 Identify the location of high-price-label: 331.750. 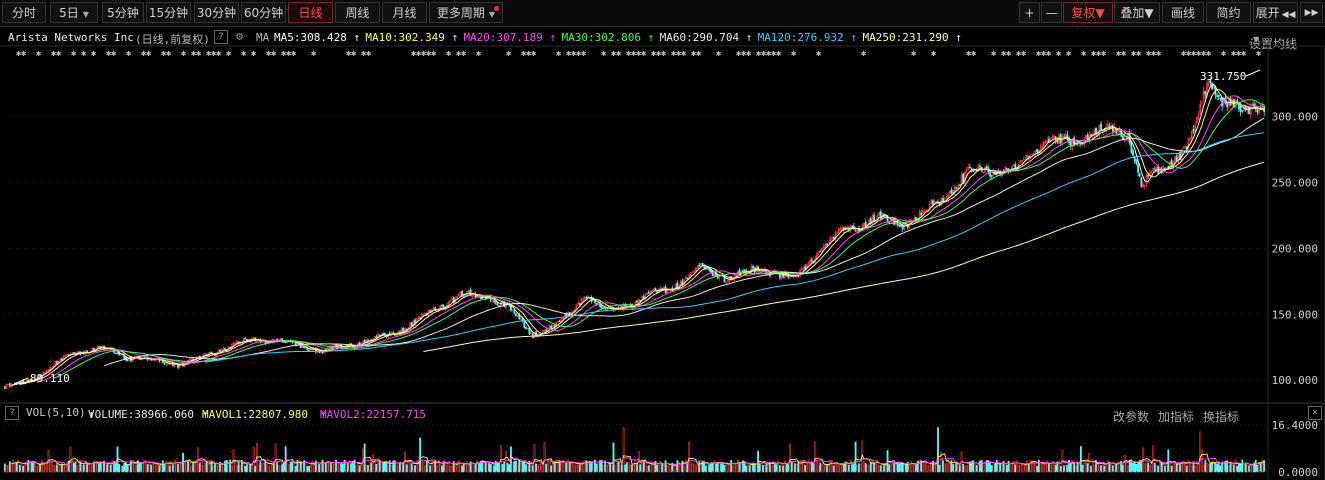
(1223, 76).